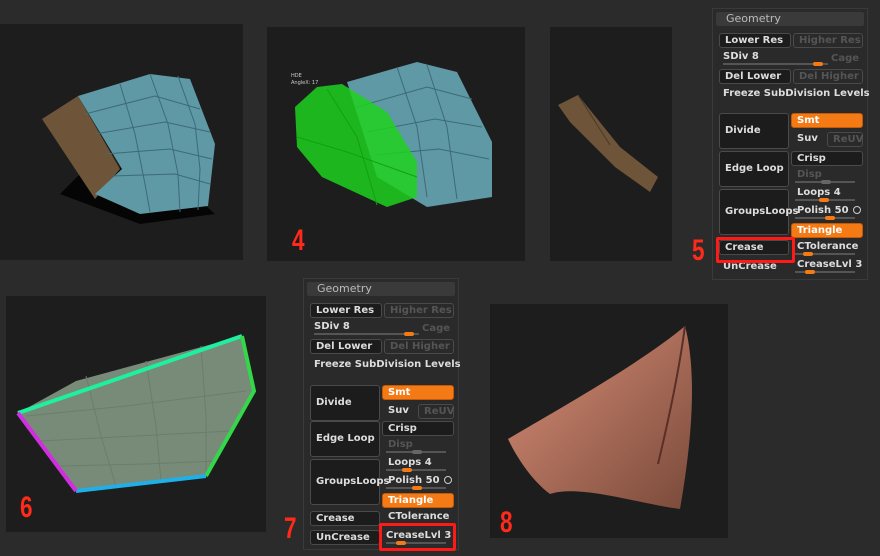 Image resolution: width=880 pixels, height=556 pixels. What do you see at coordinates (366, 334) in the screenshot?
I see `sdiv-slider-b` at bounding box center [366, 334].